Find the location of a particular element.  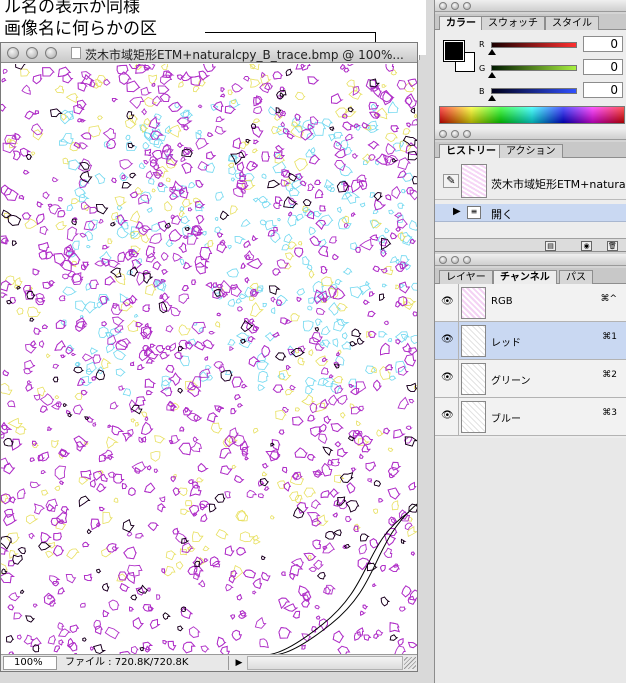

tab-layers: レイヤー is located at coordinates (466, 277).